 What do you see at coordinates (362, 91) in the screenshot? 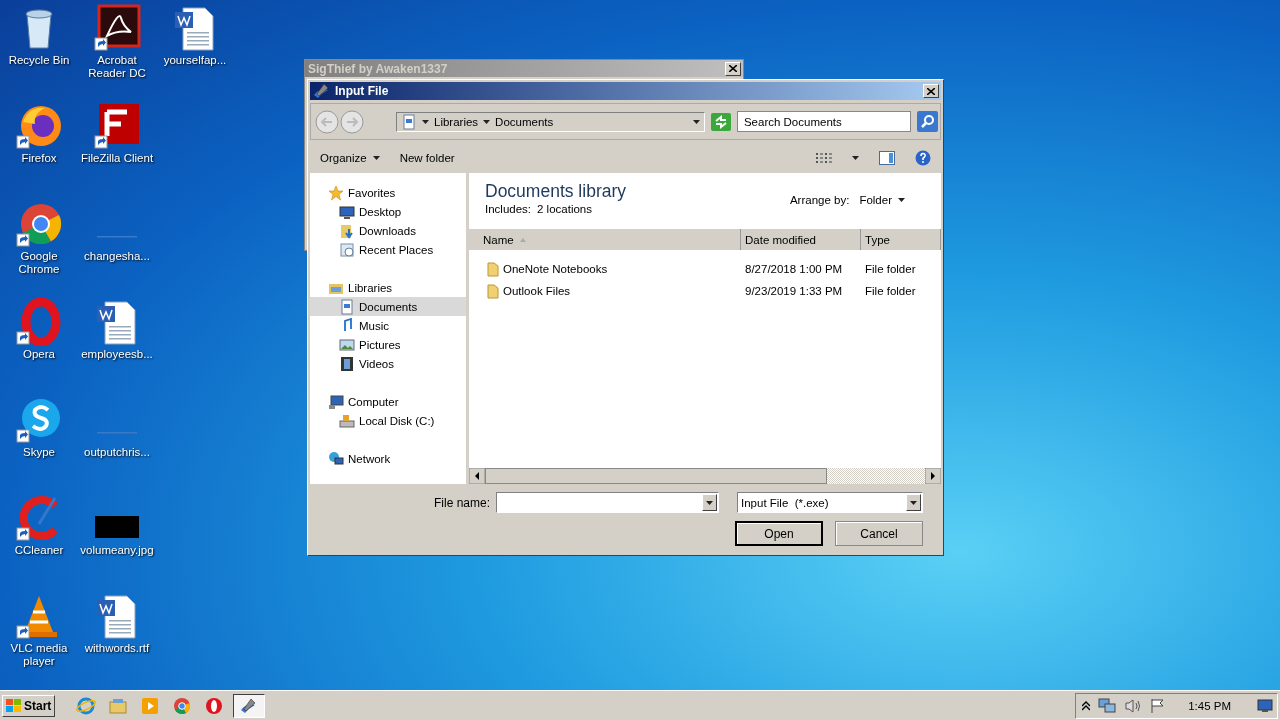
I see `window-title: Input File` at bounding box center [362, 91].